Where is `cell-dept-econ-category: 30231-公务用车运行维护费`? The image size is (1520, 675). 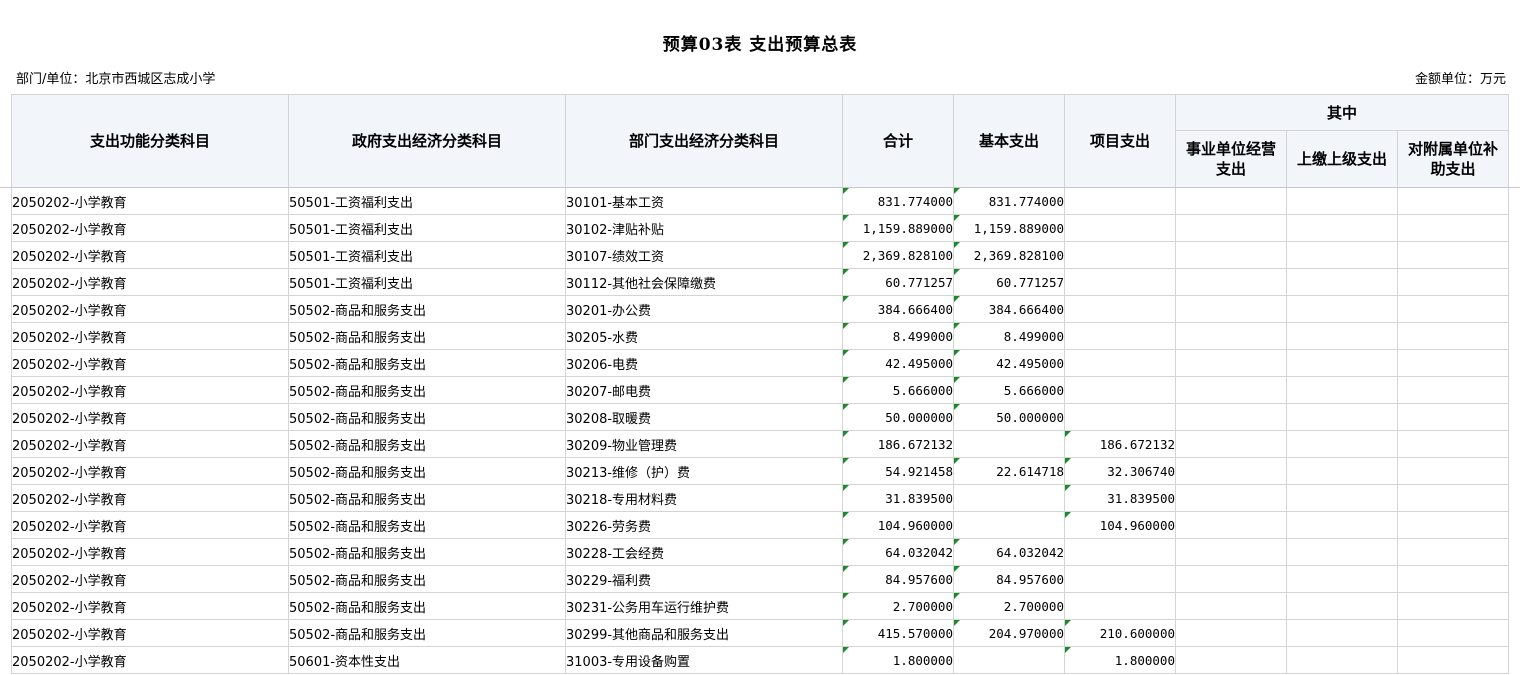
cell-dept-econ-category: 30231-公务用车运行维护费 is located at coordinates (704, 606).